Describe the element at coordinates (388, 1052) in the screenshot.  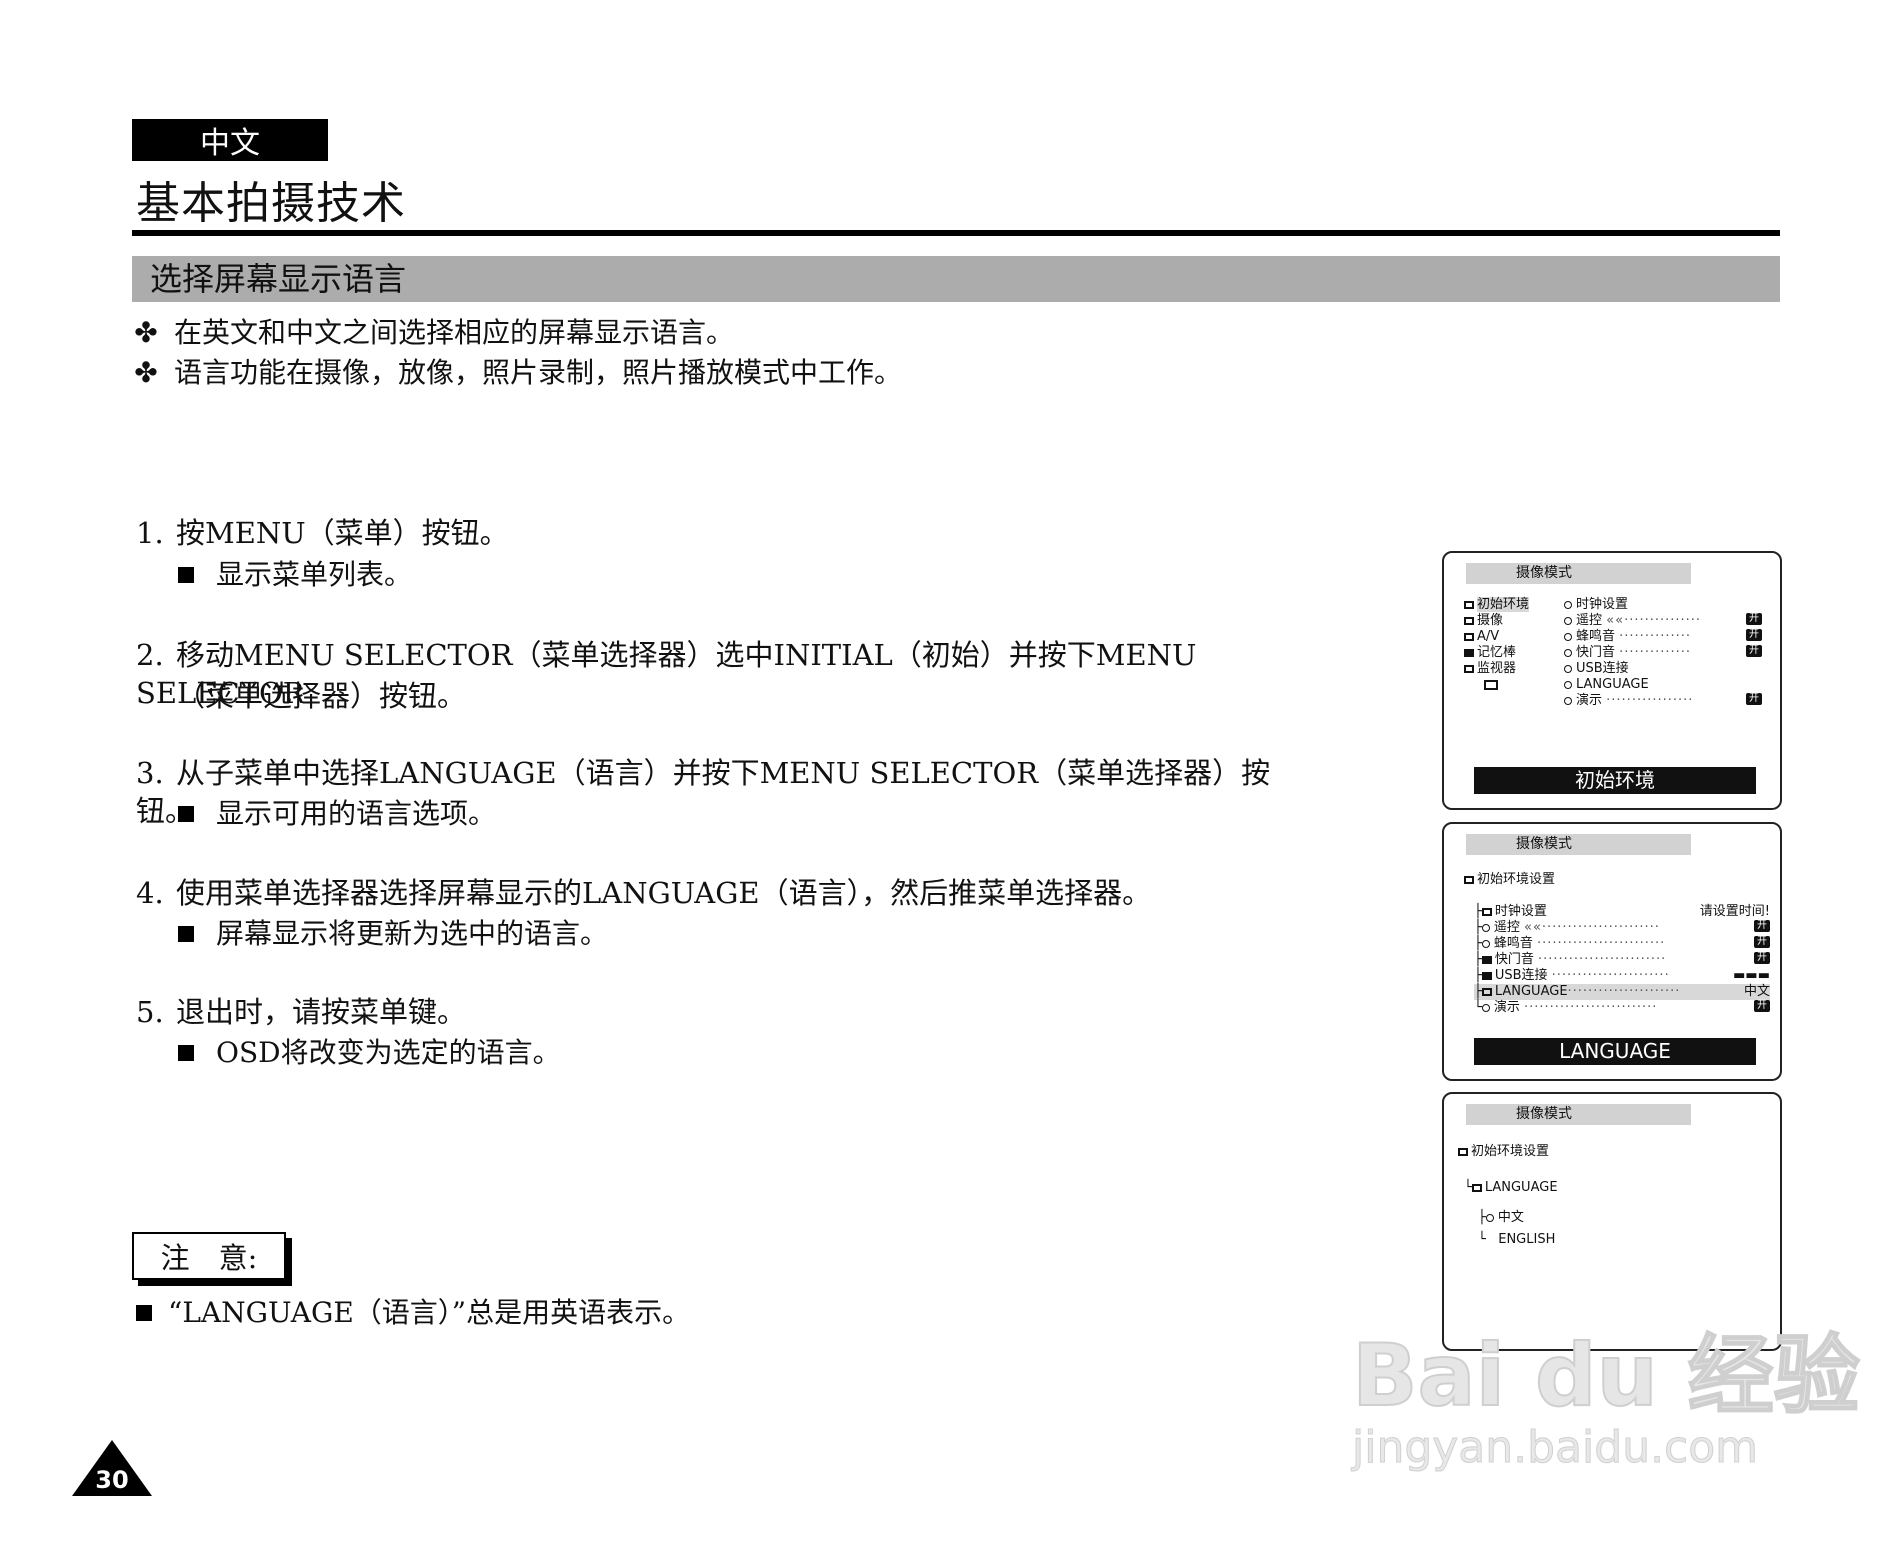
I see `step-result-text: OSD将改变为选定的语言。` at that location.